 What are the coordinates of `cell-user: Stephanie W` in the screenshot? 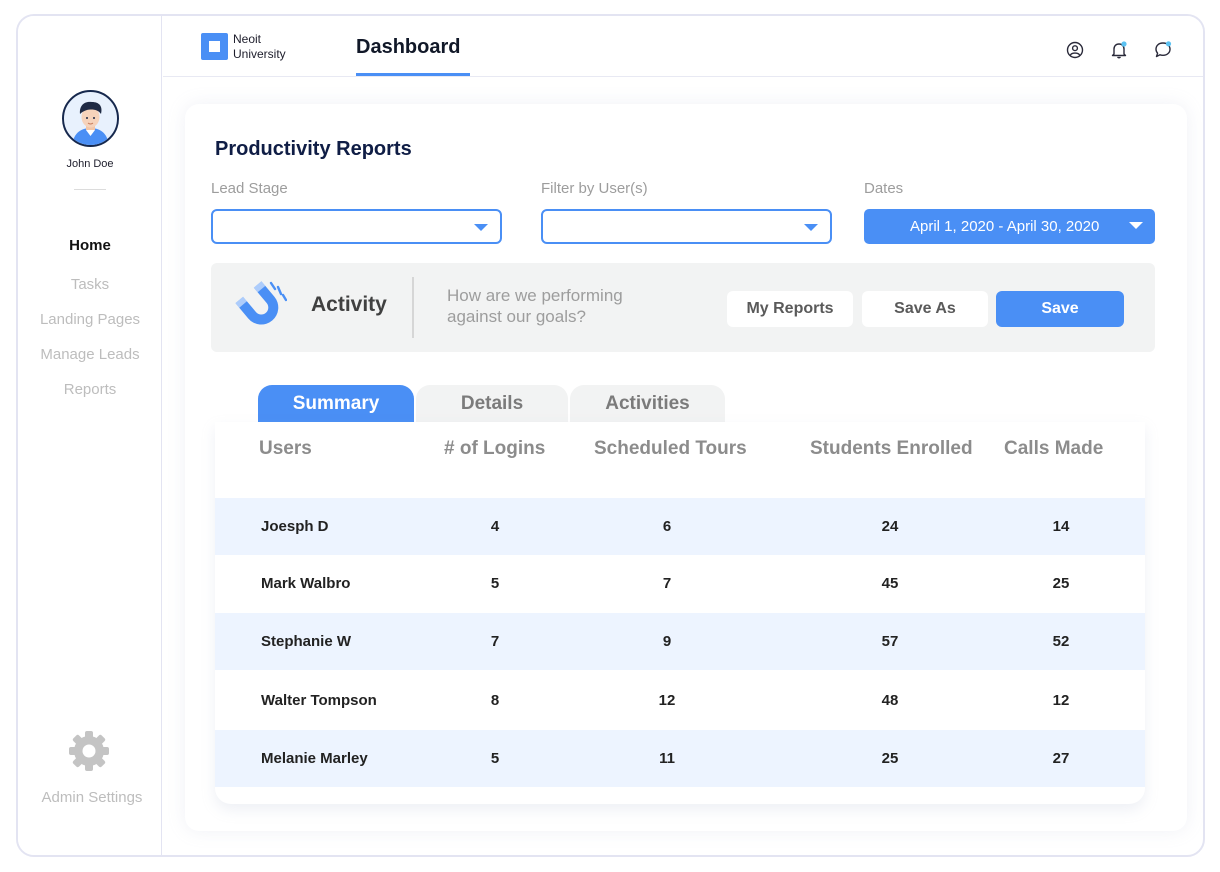 It's located at (306, 641).